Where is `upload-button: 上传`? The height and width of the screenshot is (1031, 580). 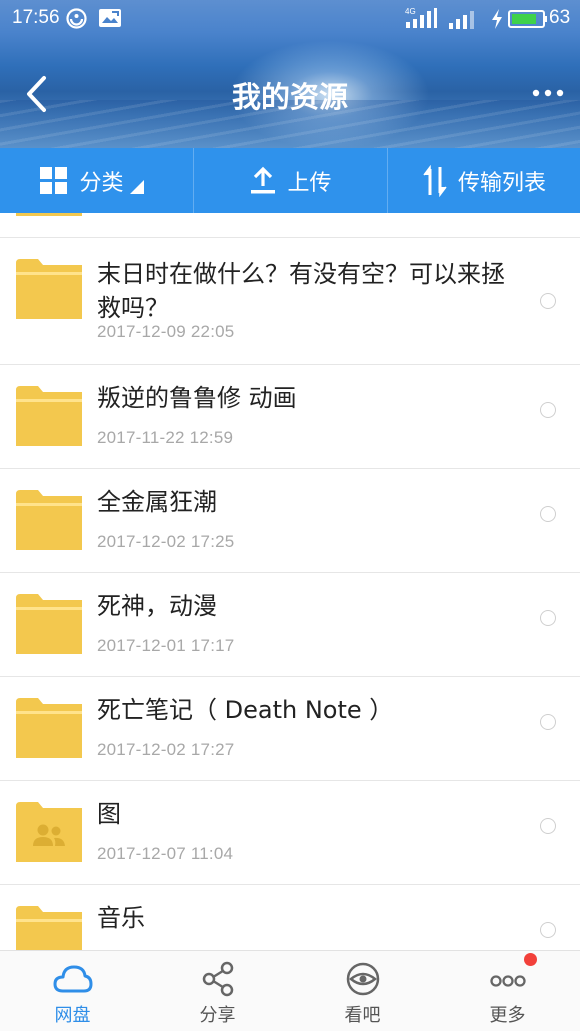 upload-button: 上传 is located at coordinates (290, 180).